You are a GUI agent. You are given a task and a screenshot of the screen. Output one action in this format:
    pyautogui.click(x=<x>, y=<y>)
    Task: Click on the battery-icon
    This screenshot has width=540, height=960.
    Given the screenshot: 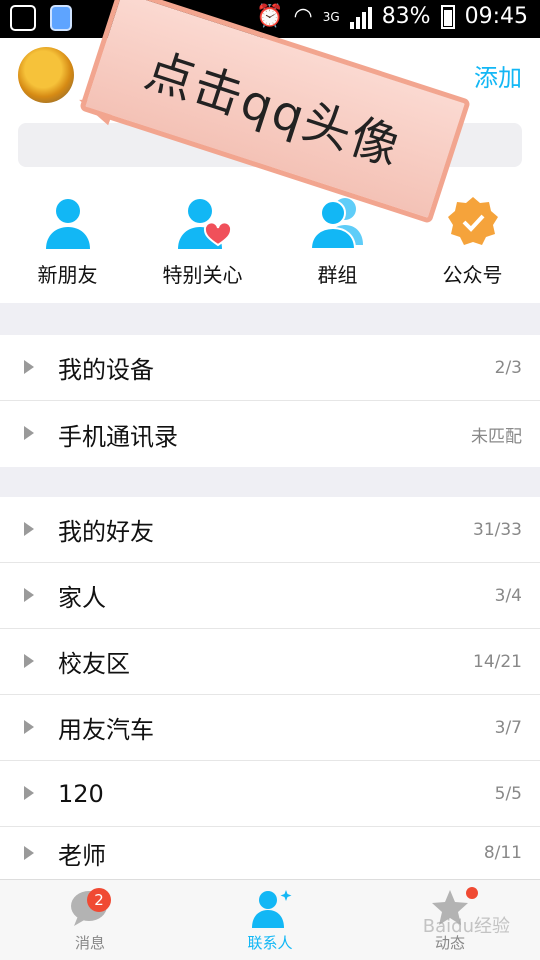 What is the action you would take?
    pyautogui.click(x=447, y=16)
    